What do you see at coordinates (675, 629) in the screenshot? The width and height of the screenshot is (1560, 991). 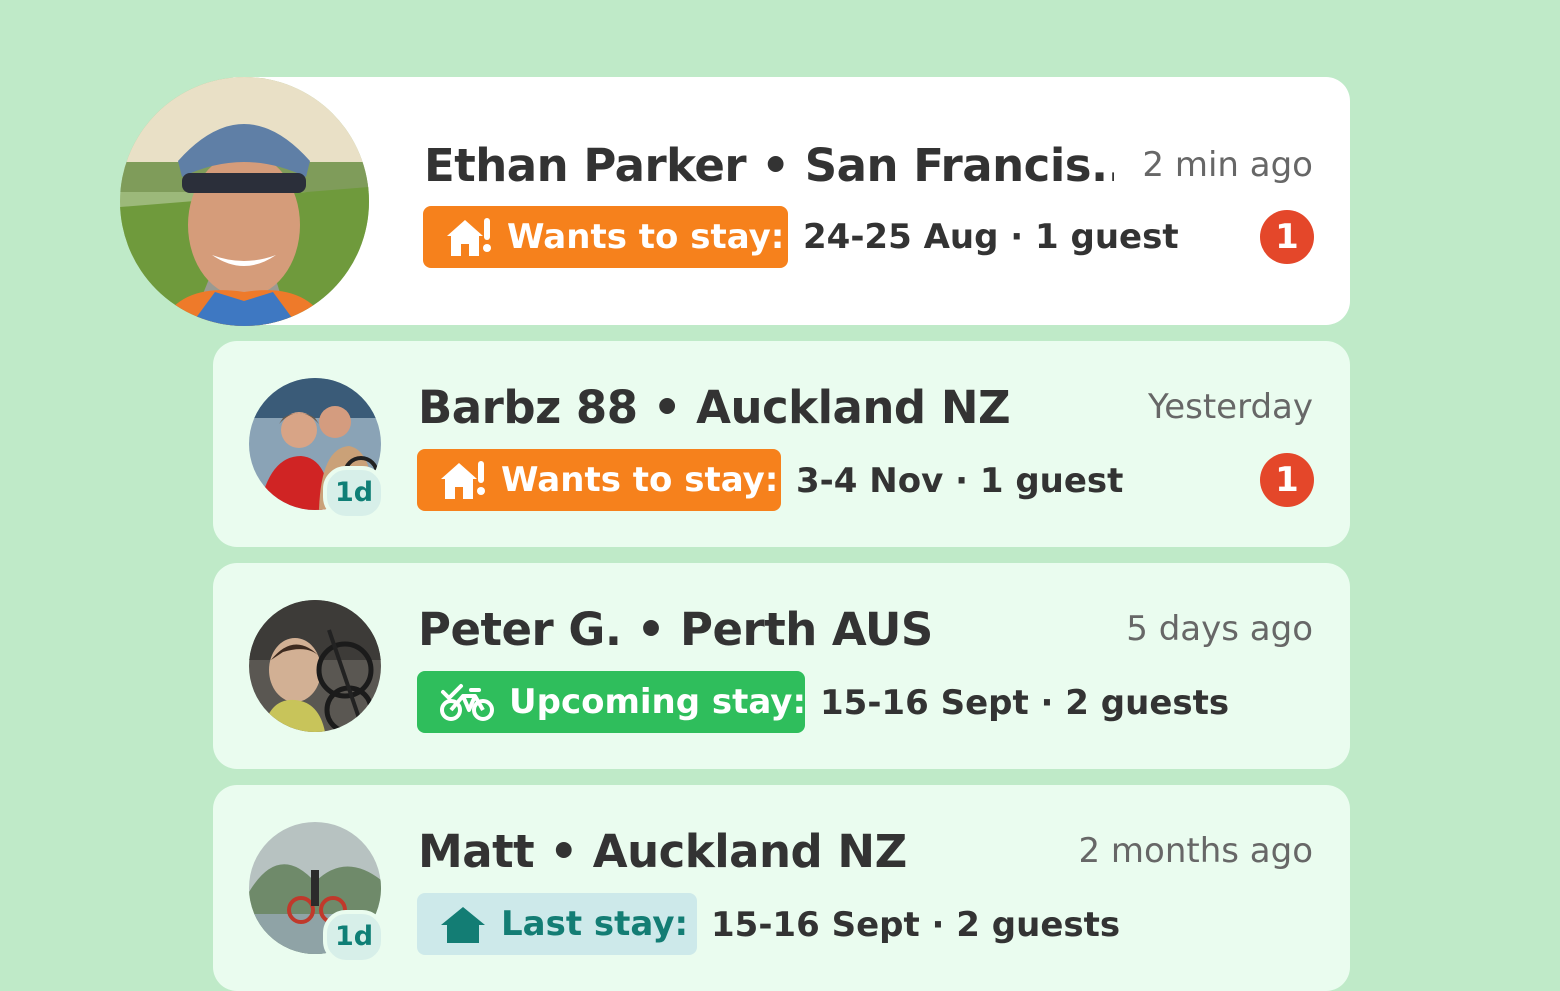 I see `conversation-title: Peter G. • Perth AUS` at bounding box center [675, 629].